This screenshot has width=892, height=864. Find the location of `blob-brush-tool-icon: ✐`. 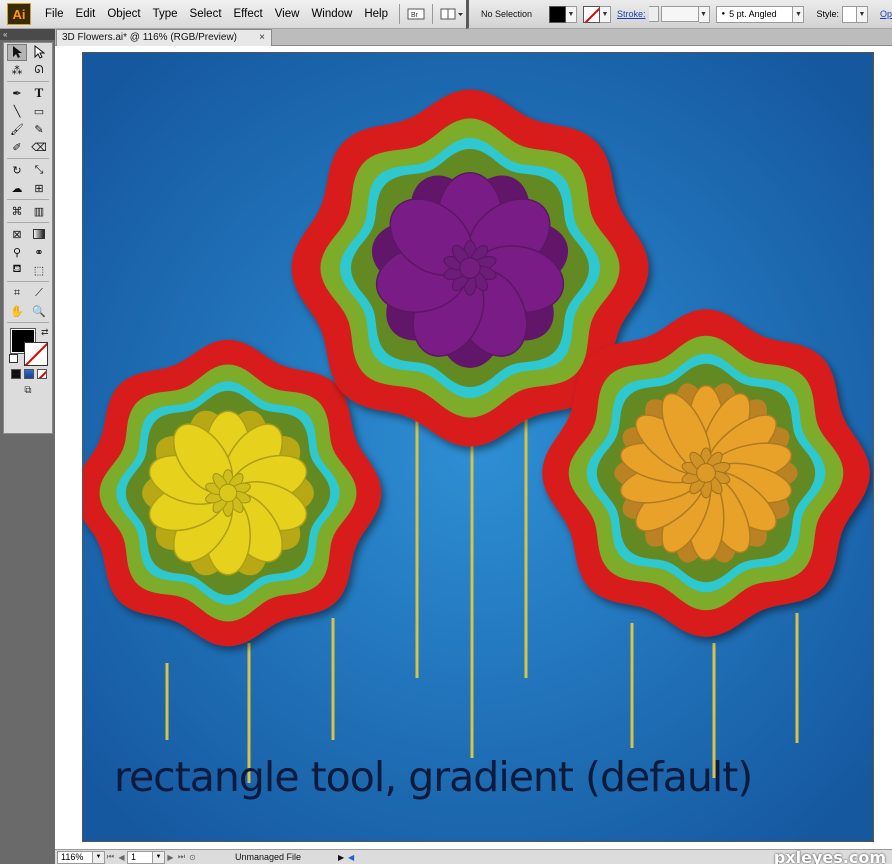

blob-brush-tool-icon: ✐ is located at coordinates (17, 147).